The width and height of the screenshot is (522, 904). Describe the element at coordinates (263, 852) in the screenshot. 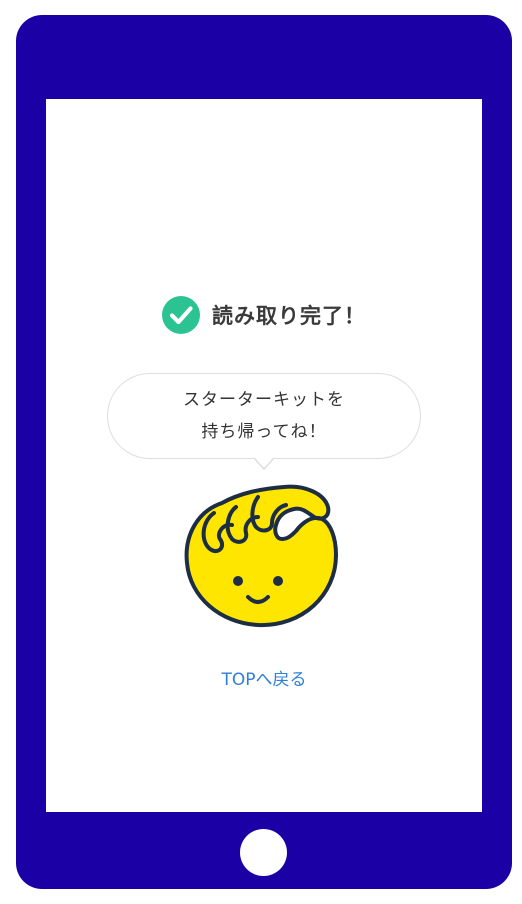

I see `home-button` at that location.